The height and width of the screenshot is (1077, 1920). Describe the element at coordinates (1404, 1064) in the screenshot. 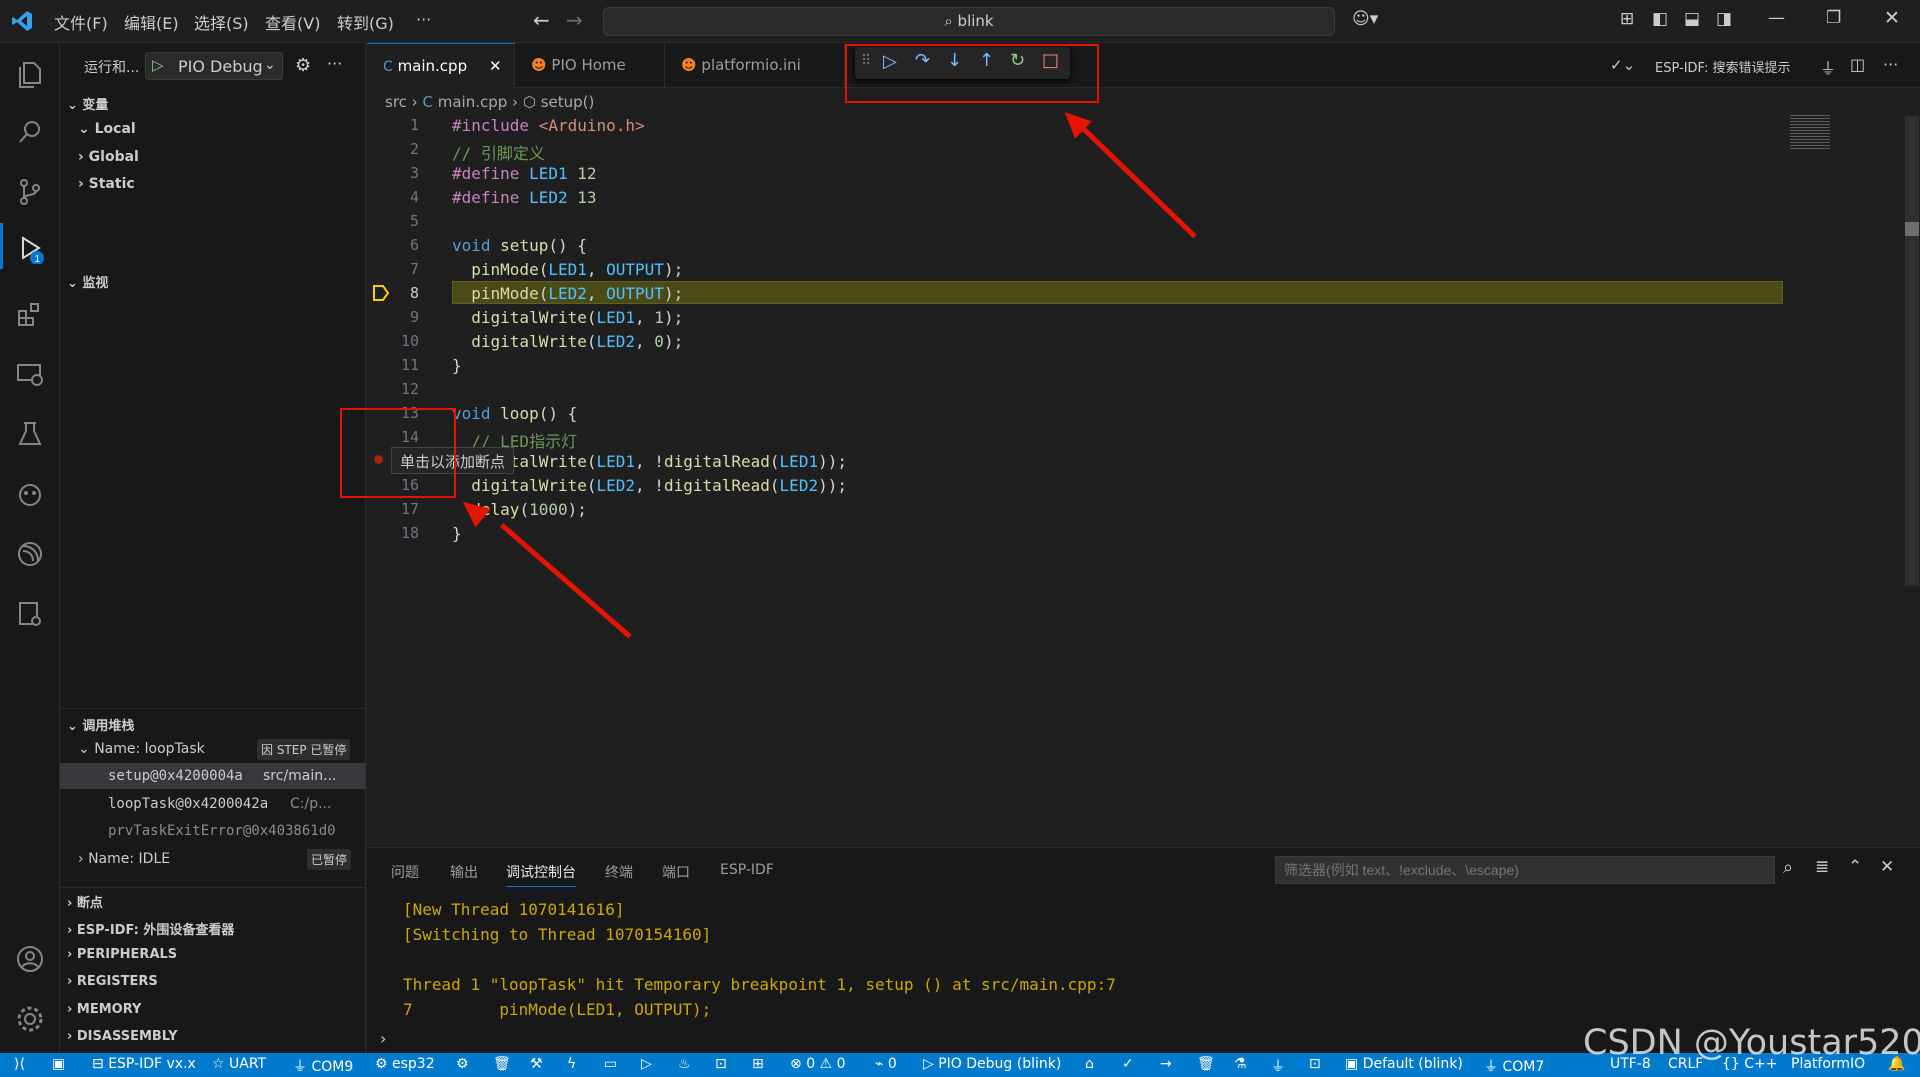

I see `project-env: ▣ Default (blink)` at that location.